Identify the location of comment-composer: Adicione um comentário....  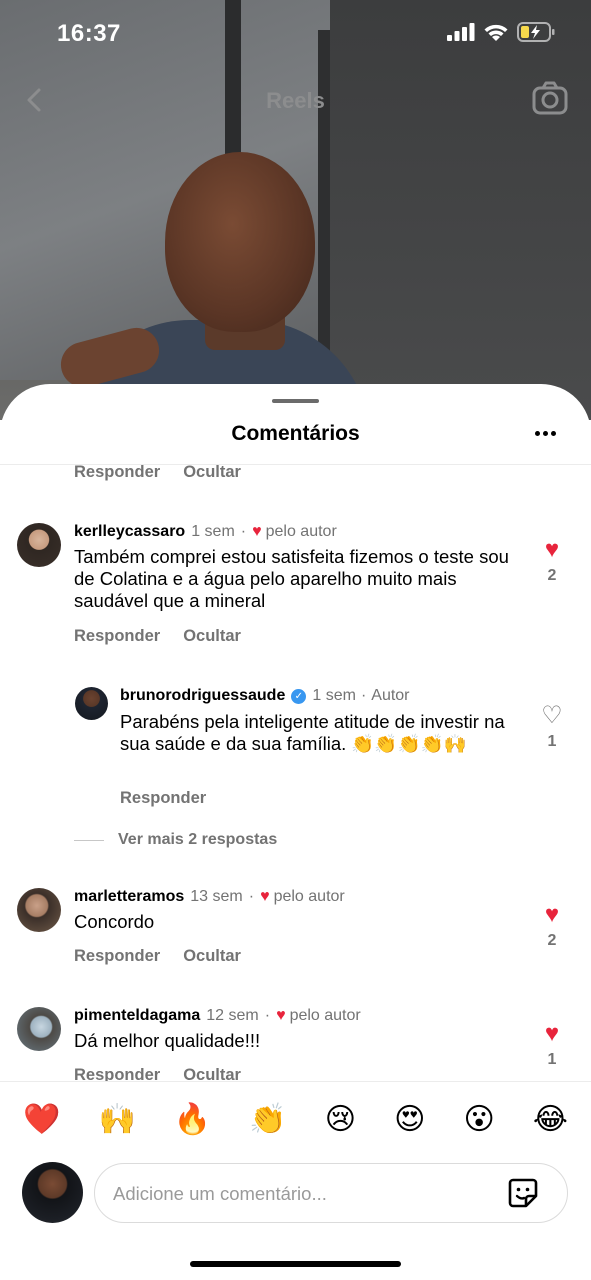
(295, 1196).